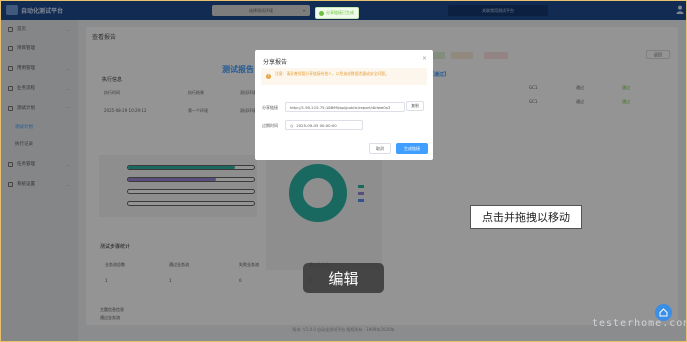  I want to click on expire-time-label: 过期时间, so click(270, 125).